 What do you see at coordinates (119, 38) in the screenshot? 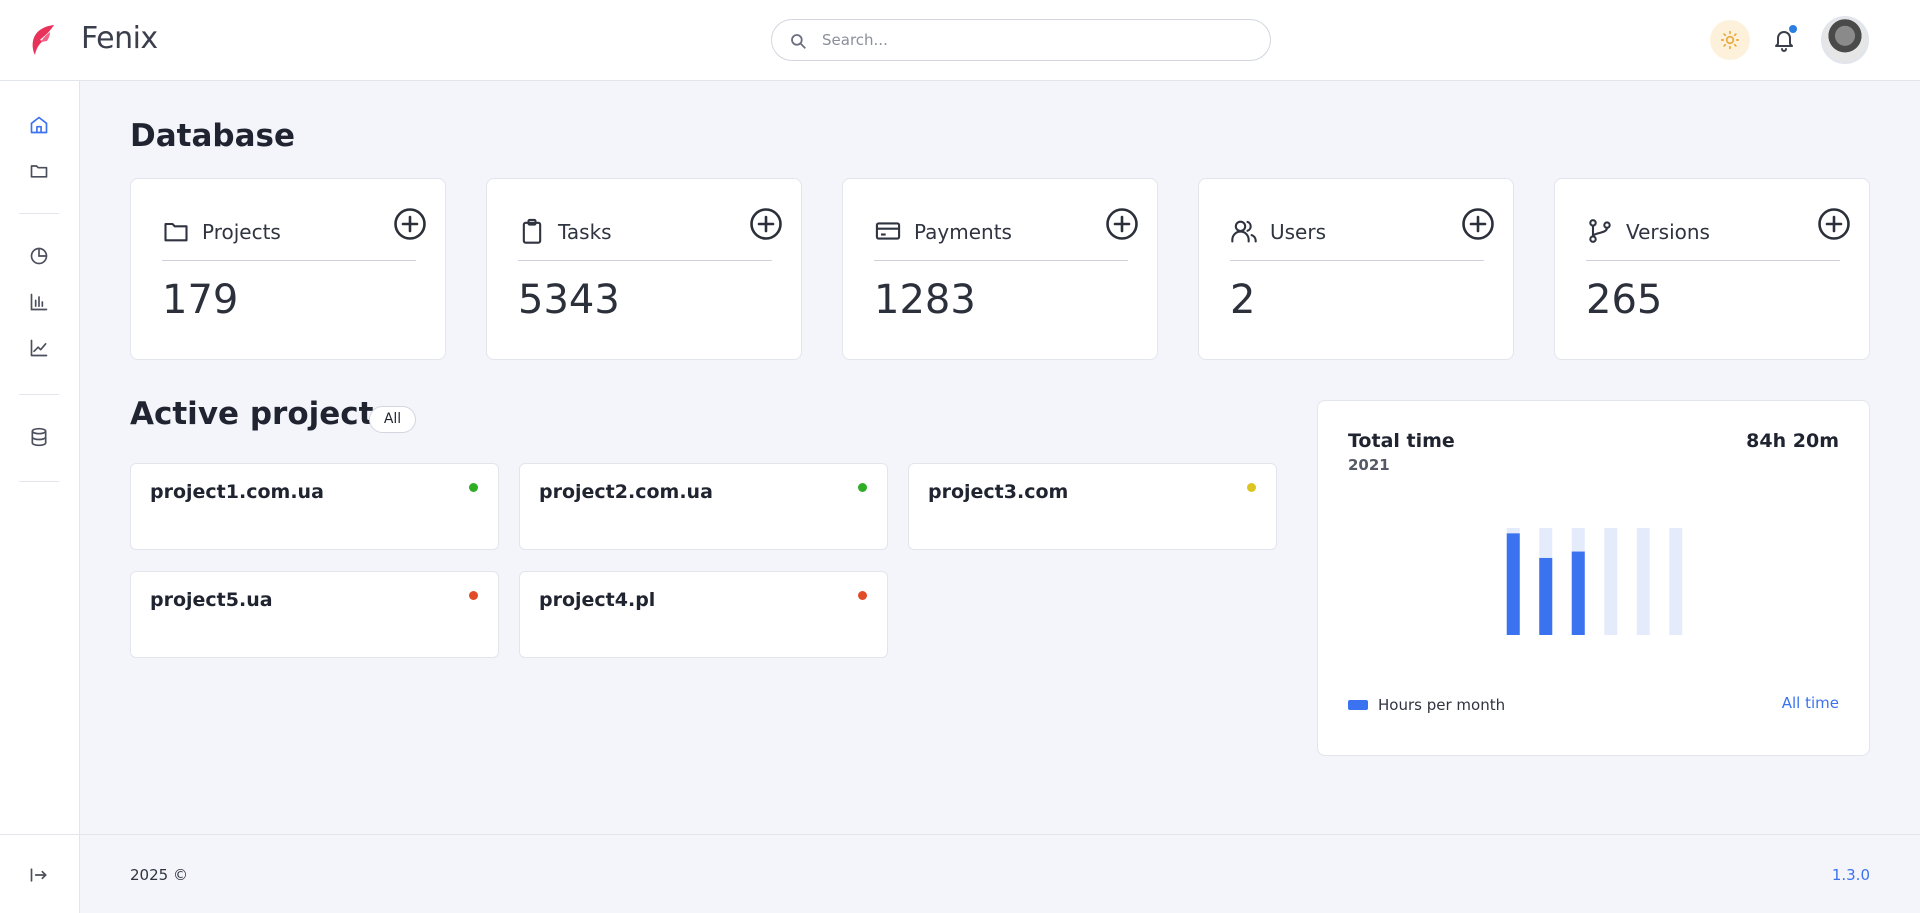
I see `brand-name: Fenix` at bounding box center [119, 38].